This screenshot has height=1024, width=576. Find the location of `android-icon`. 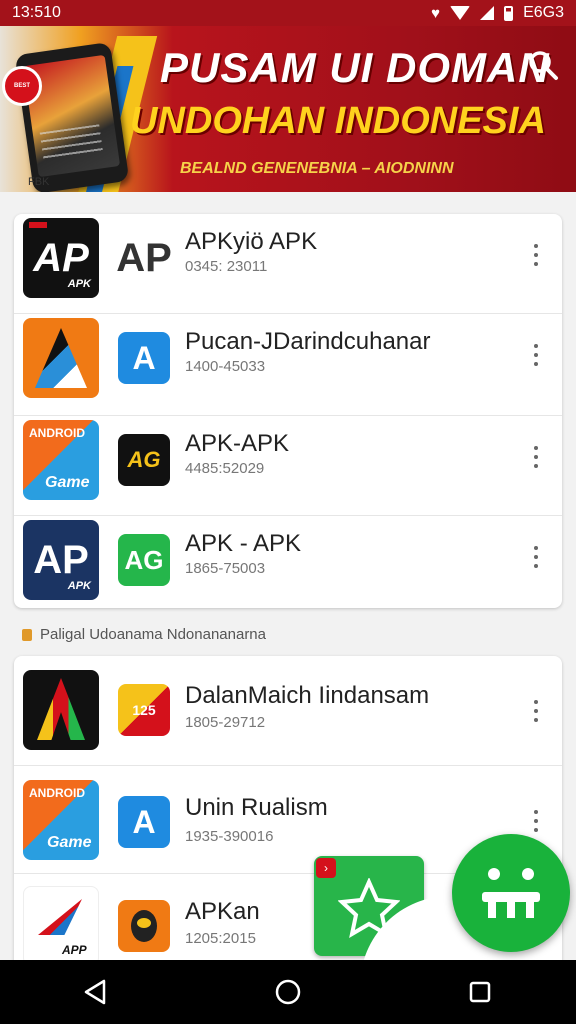

android-icon is located at coordinates (511, 893).